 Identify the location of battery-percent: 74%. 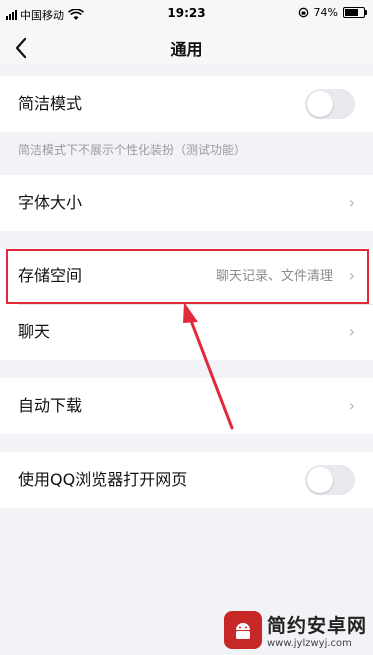
(325, 12).